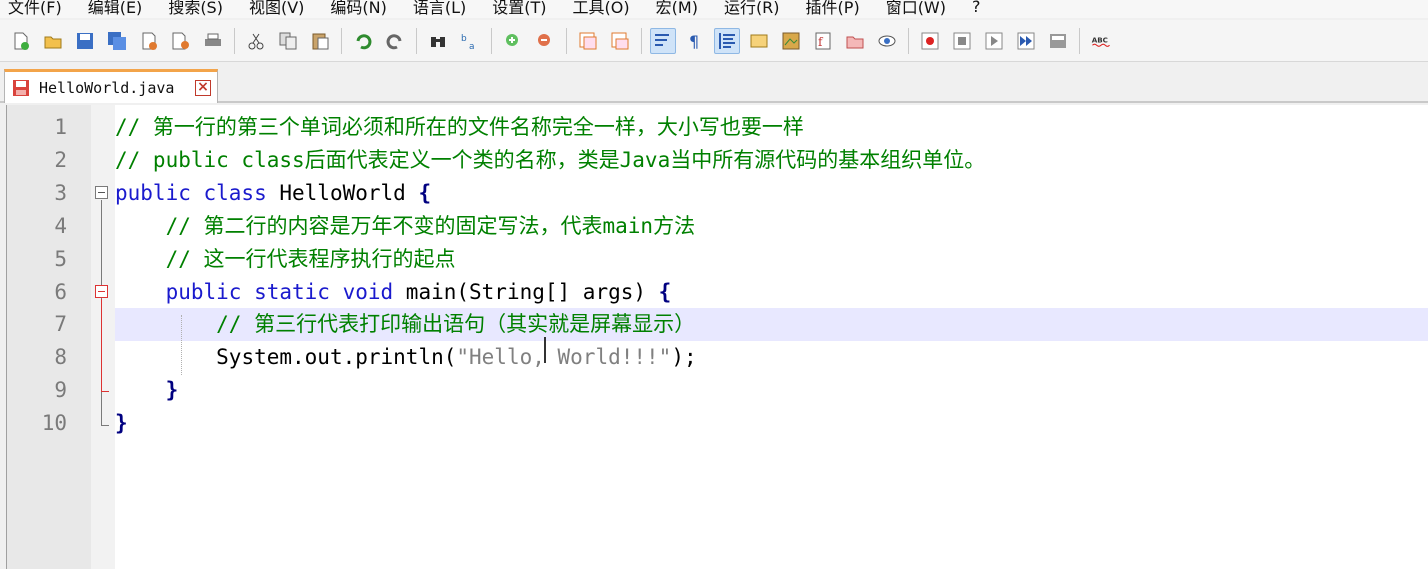  What do you see at coordinates (714, 83) in the screenshot?
I see `tab-bar: HelloWorld.java ×` at bounding box center [714, 83].